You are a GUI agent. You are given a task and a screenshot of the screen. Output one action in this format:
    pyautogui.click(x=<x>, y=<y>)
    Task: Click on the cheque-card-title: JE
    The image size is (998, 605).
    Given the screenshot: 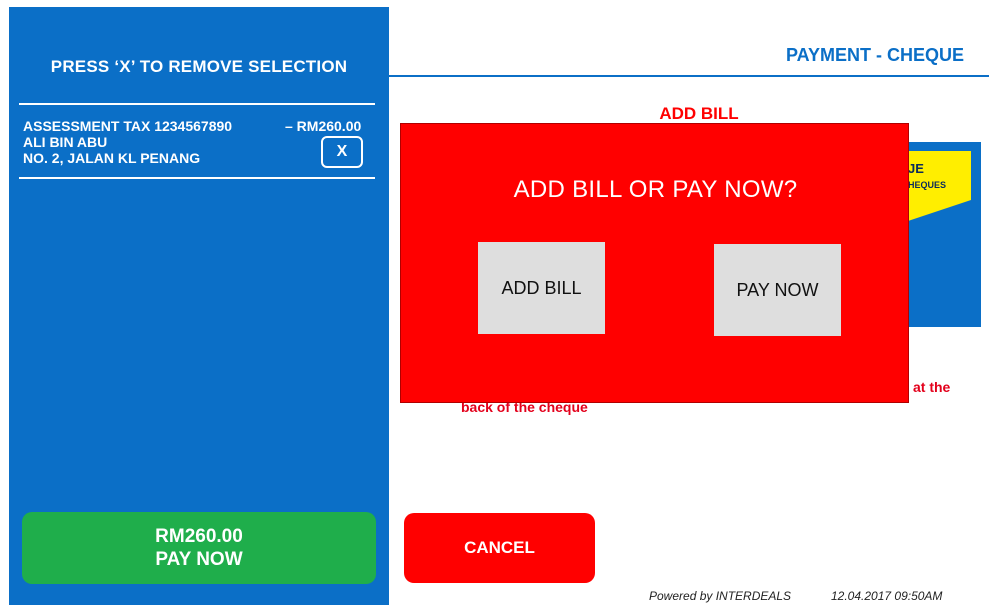 What is the action you would take?
    pyautogui.click(x=916, y=168)
    